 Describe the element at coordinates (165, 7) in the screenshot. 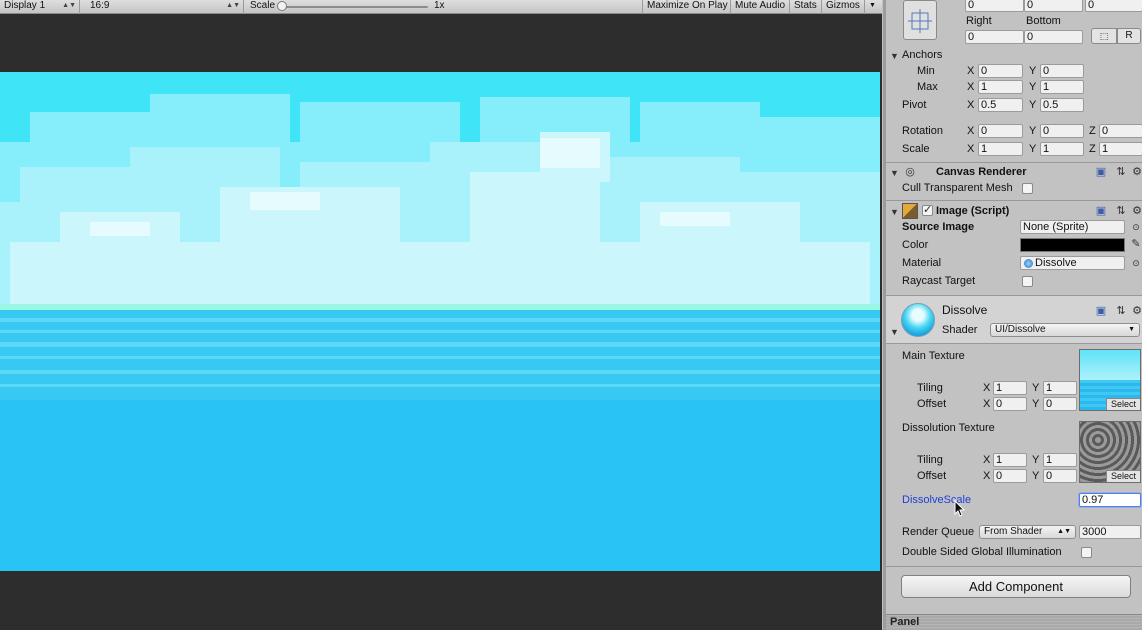

I see `aspect-dropdown: 16:9 ▲▼` at that location.